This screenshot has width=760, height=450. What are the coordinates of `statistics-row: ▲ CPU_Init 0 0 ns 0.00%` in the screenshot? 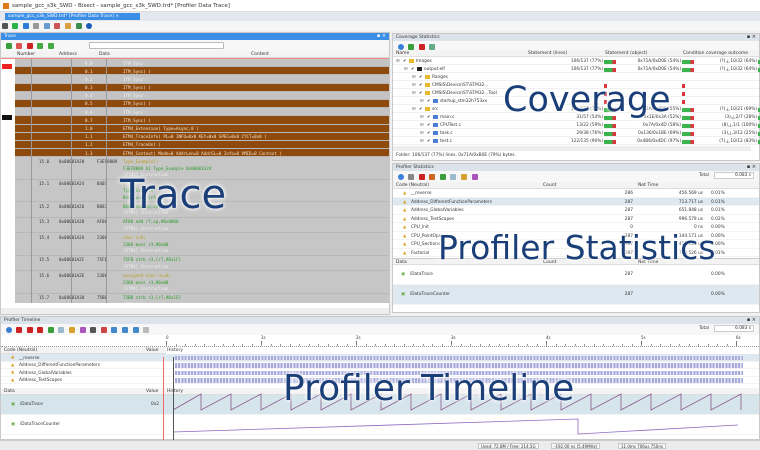 It's located at (576, 227).